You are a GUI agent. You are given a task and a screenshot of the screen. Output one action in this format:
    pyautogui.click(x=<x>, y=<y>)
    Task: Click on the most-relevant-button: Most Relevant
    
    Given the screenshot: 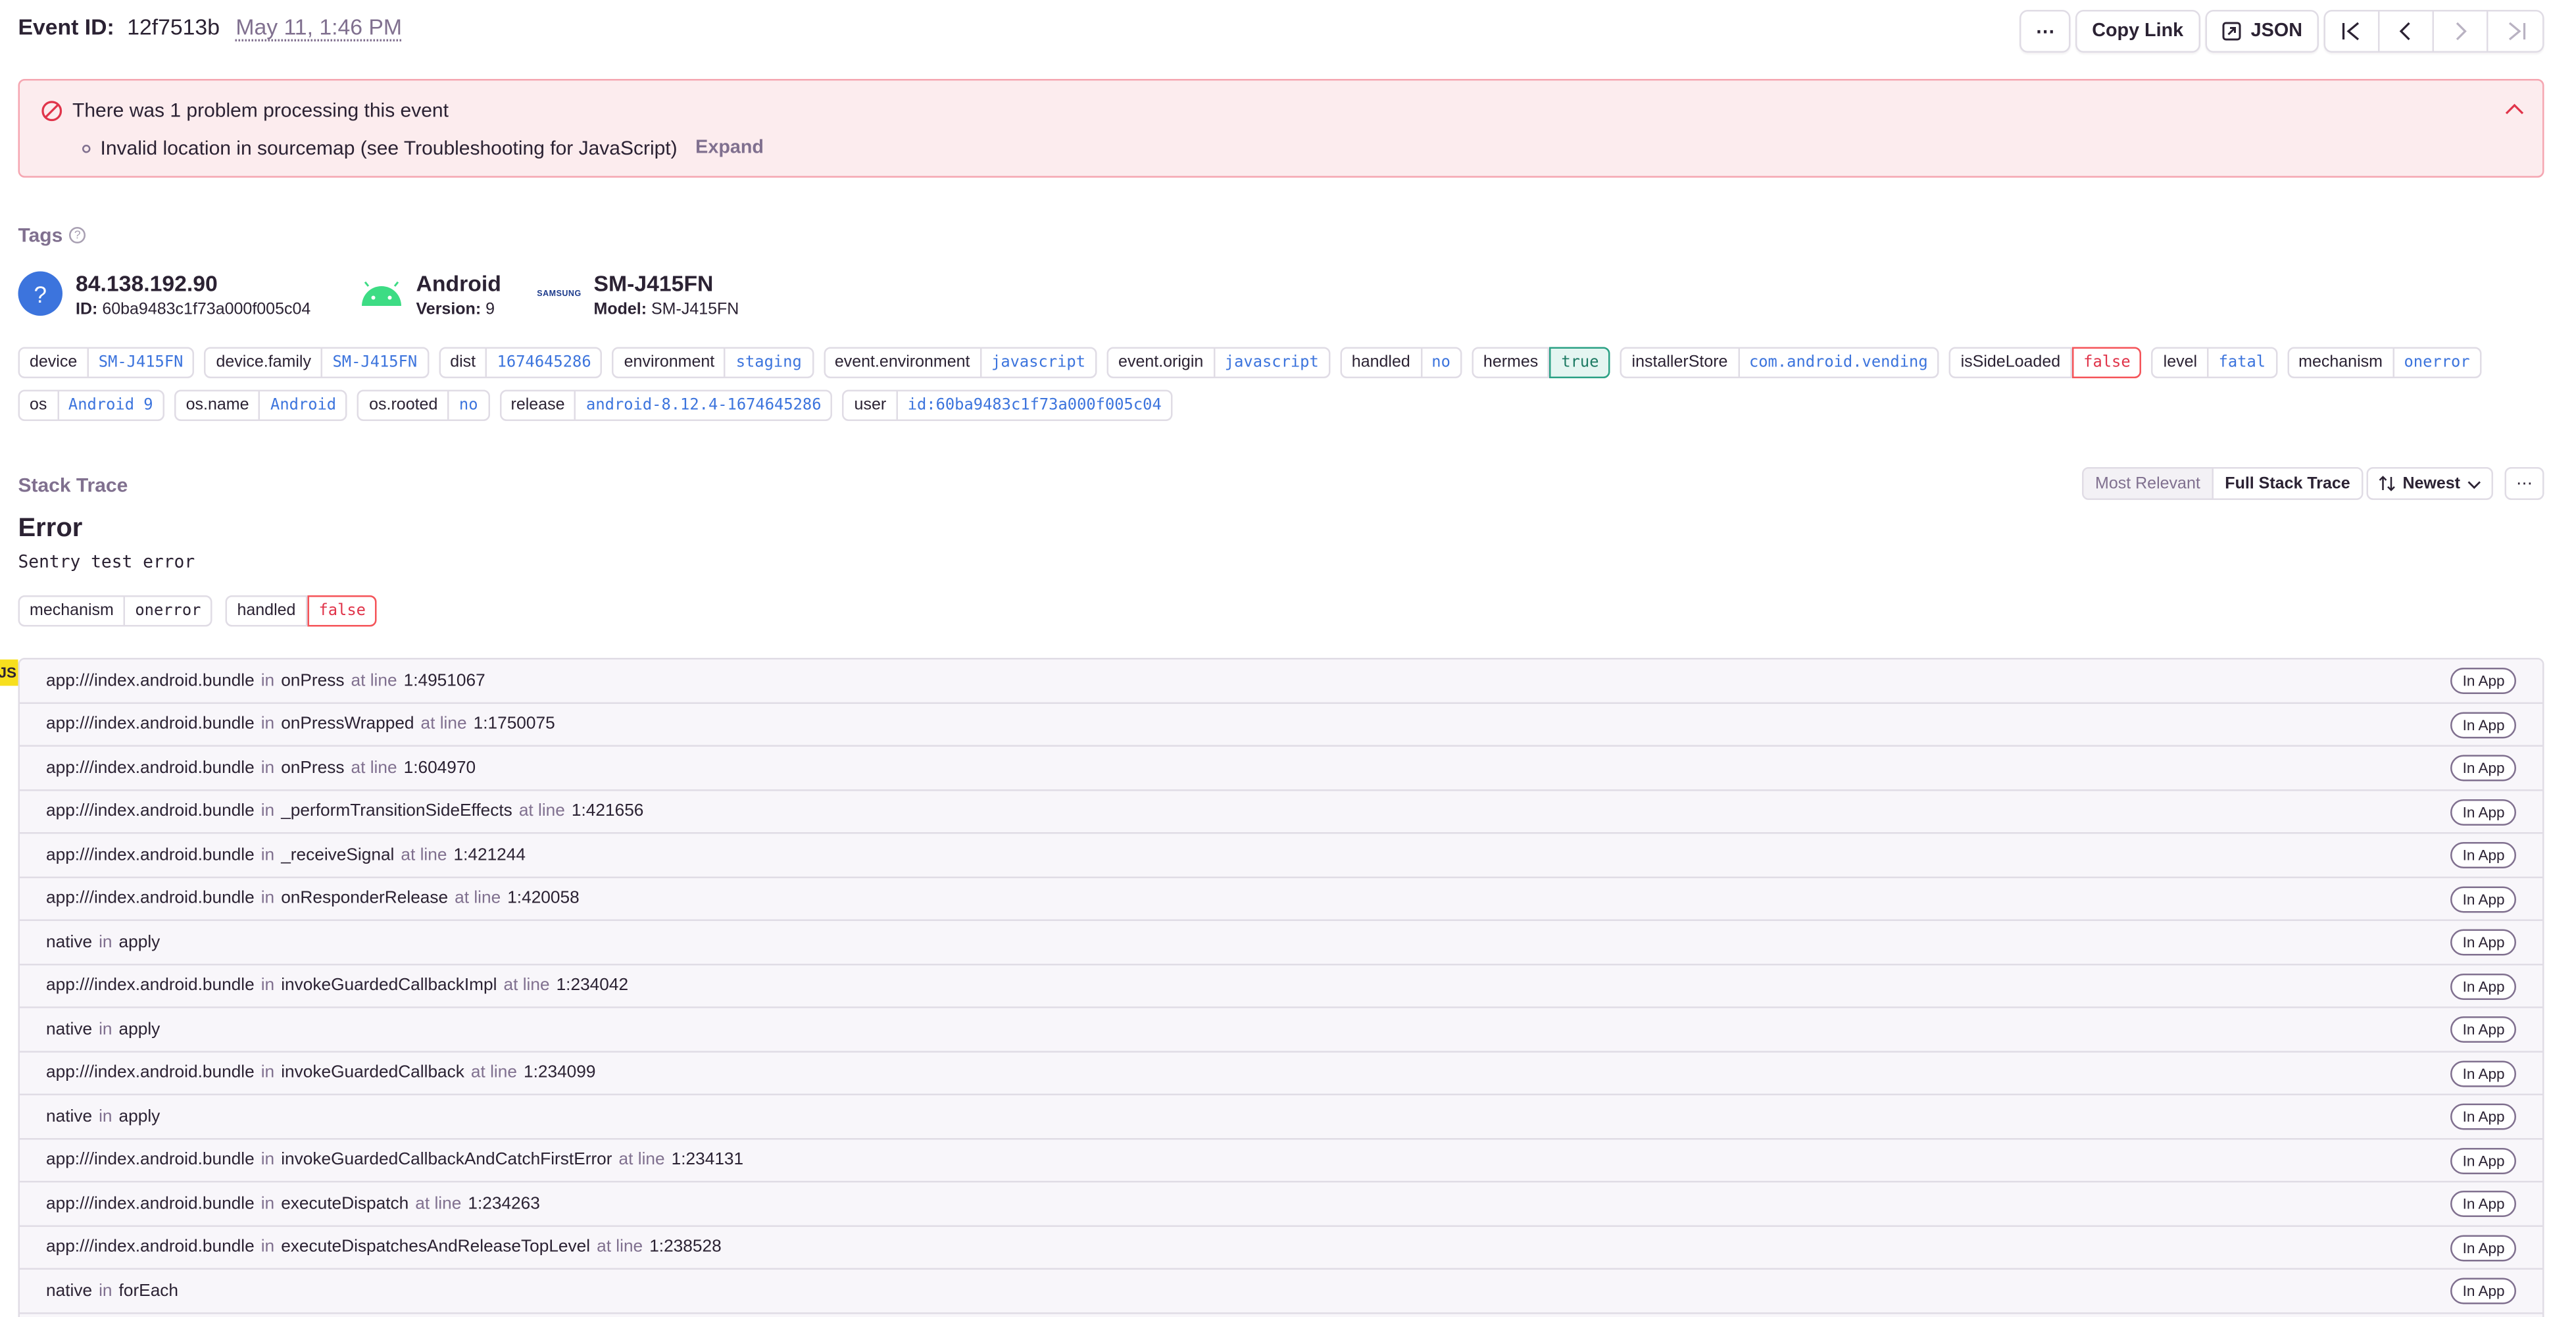 What is the action you would take?
    pyautogui.click(x=2148, y=483)
    